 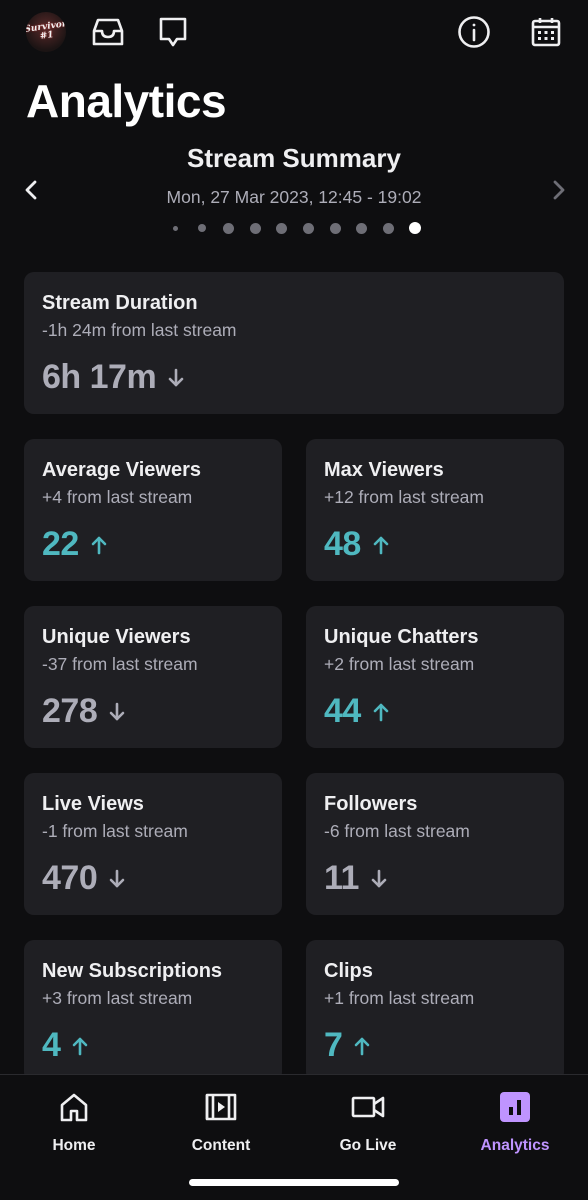 What do you see at coordinates (221, 1145) in the screenshot?
I see `nav-content-label: Content` at bounding box center [221, 1145].